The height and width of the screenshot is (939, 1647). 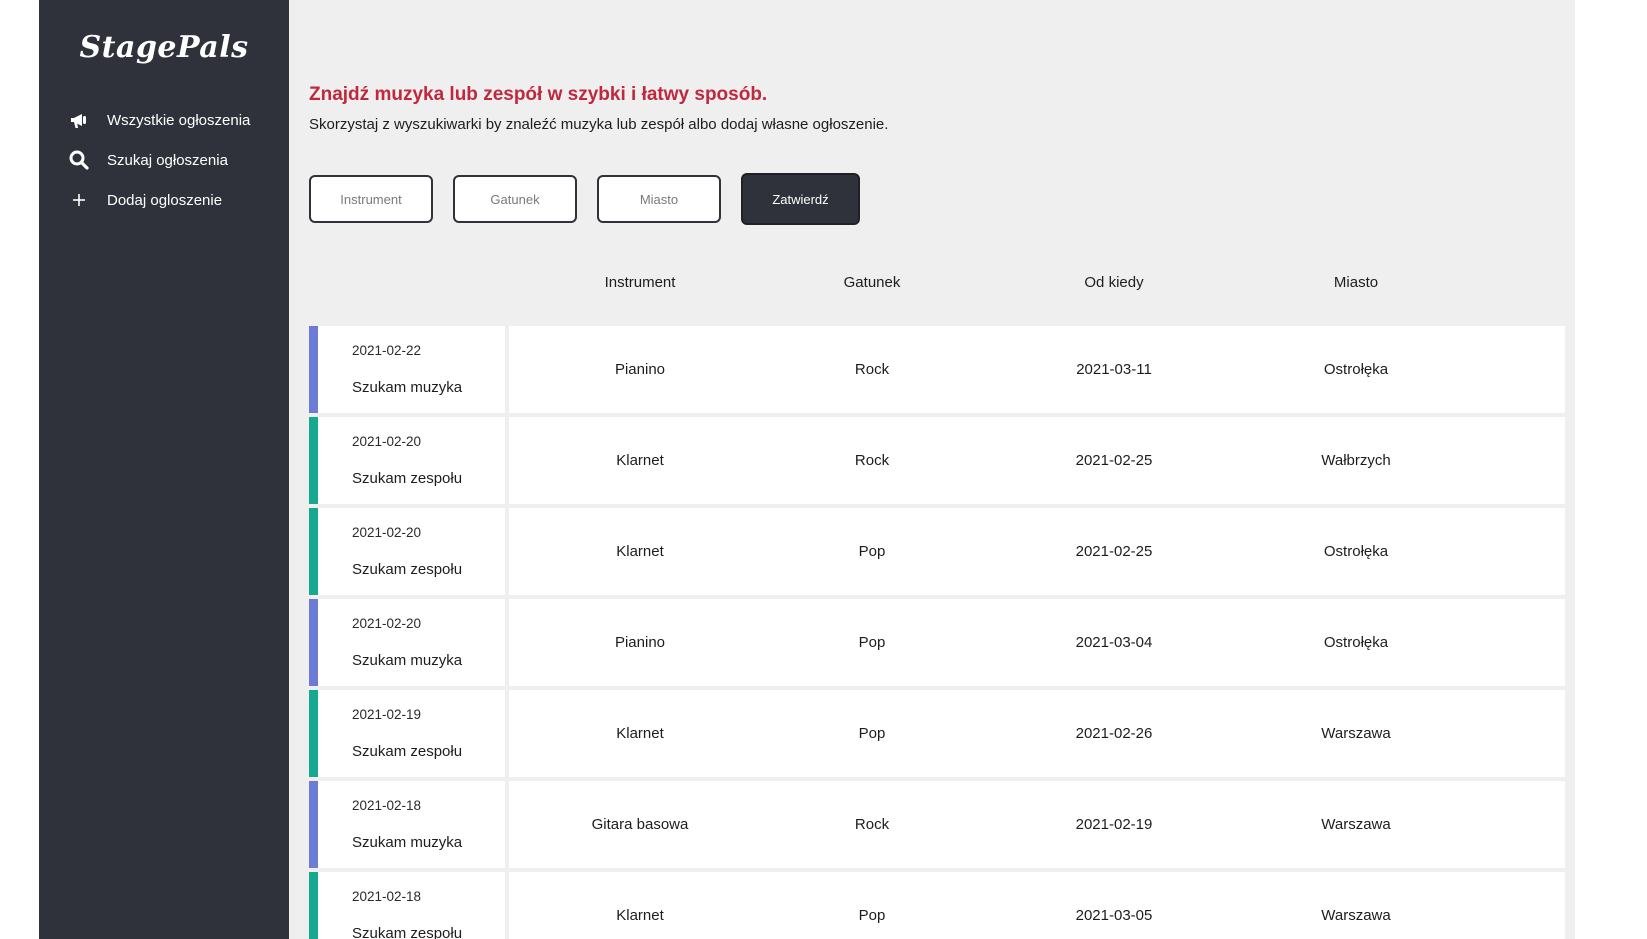 I want to click on city-input, so click(x=659, y=199).